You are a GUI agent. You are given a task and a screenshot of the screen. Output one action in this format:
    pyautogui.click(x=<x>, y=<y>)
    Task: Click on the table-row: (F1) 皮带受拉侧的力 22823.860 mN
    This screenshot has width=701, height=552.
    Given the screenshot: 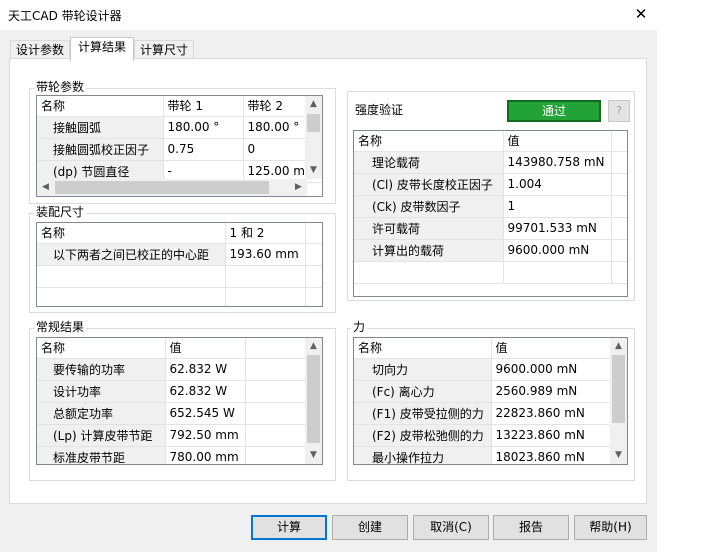 What is the action you would take?
    pyautogui.click(x=482, y=413)
    